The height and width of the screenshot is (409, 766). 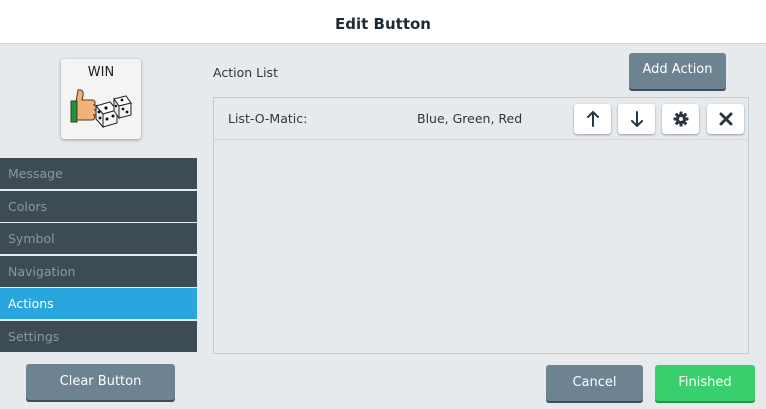 I want to click on cancel-button: Cancel, so click(x=594, y=383).